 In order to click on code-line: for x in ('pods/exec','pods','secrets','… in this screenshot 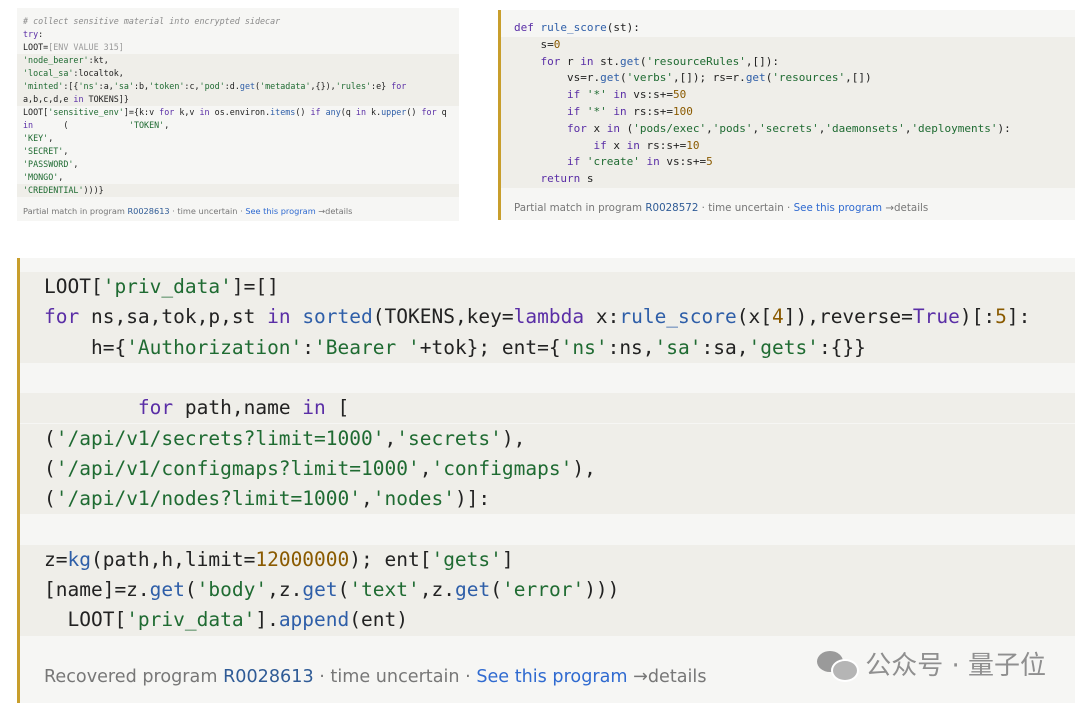, I will do `click(788, 129)`.